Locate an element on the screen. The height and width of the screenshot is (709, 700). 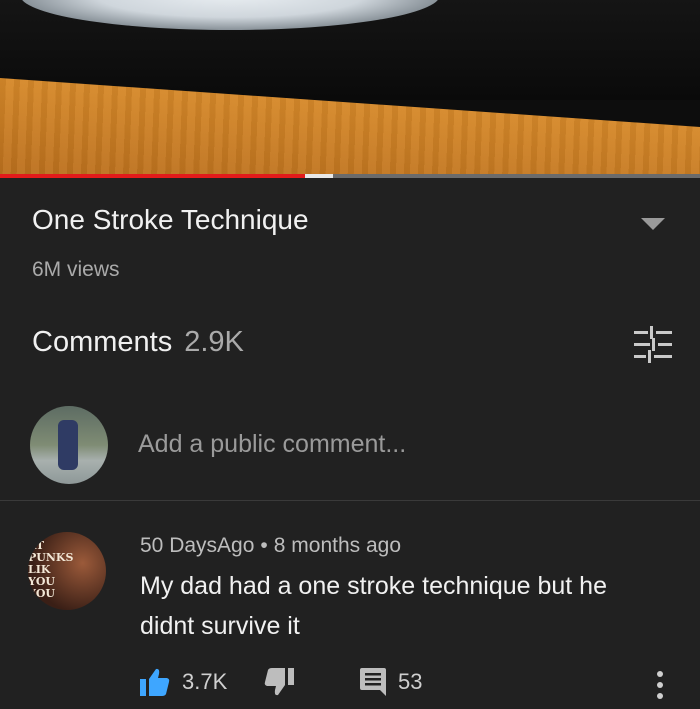
user-avatar is located at coordinates (69, 445).